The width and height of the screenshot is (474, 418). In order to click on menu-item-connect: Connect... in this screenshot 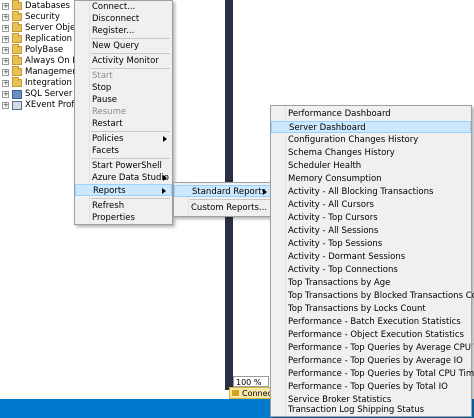, I will do `click(123, 7)`.